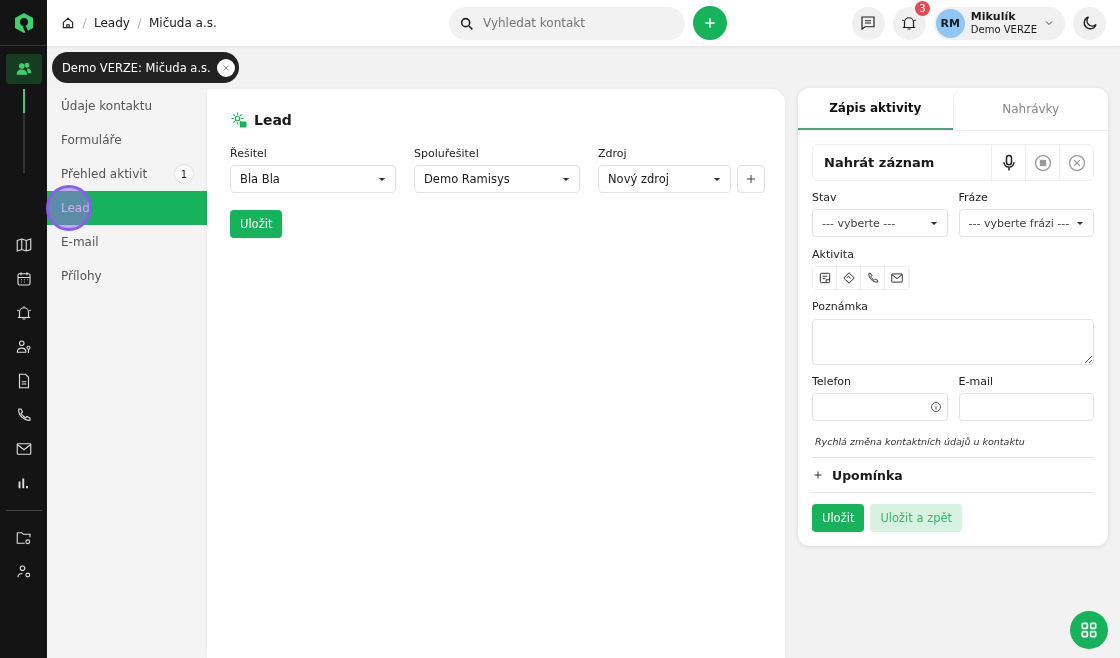 This screenshot has width=1120, height=658. I want to click on field-label: Fráze, so click(973, 197).